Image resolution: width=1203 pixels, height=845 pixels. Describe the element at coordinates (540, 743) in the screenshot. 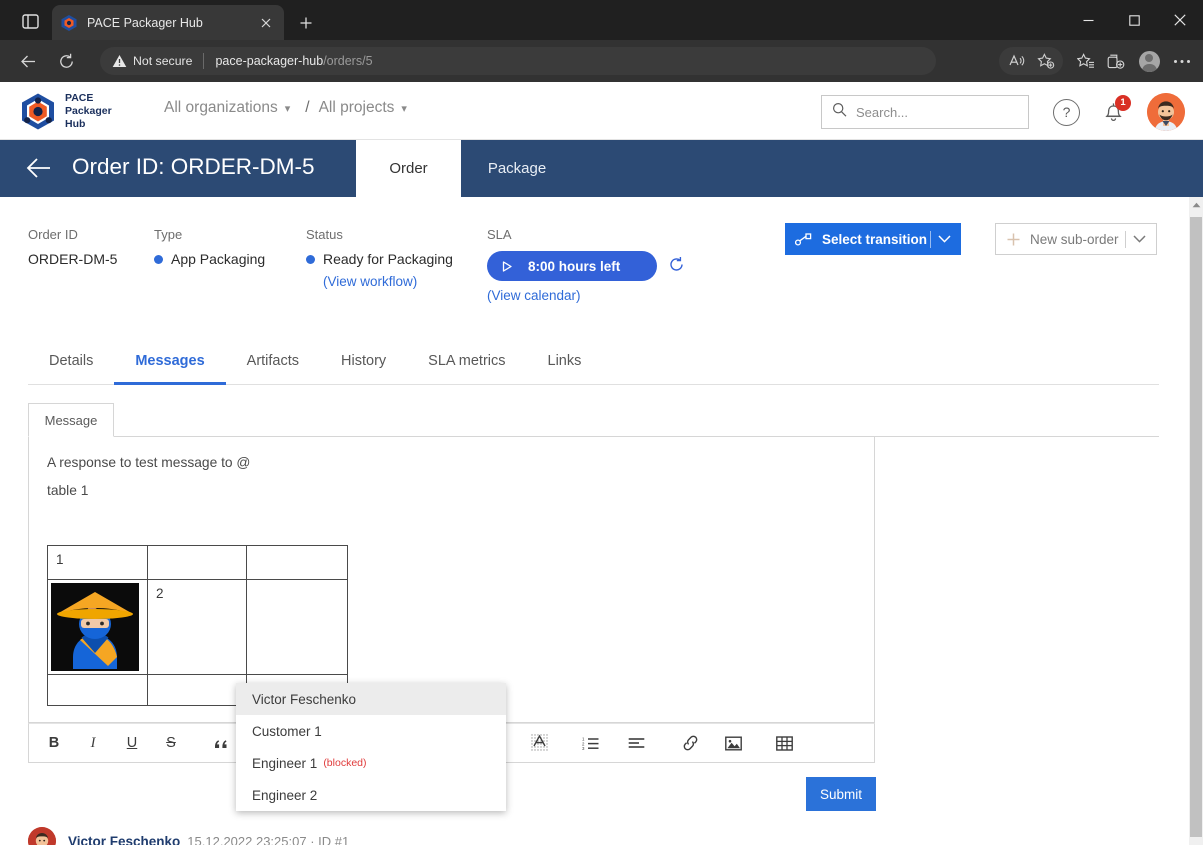

I see `background-color-icon` at that location.